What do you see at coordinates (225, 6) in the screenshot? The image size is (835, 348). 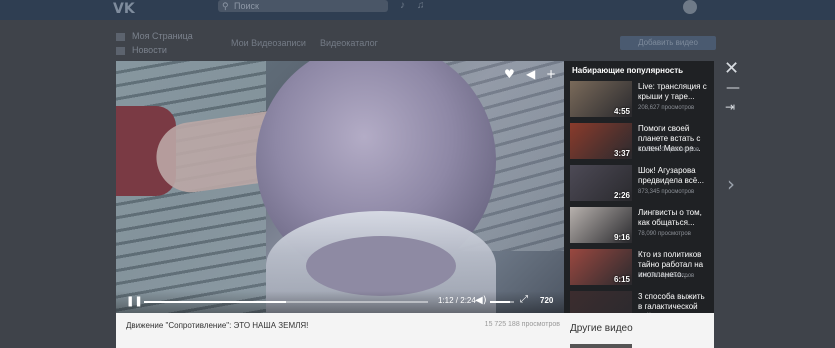 I see `search-icon: ⚲` at bounding box center [225, 6].